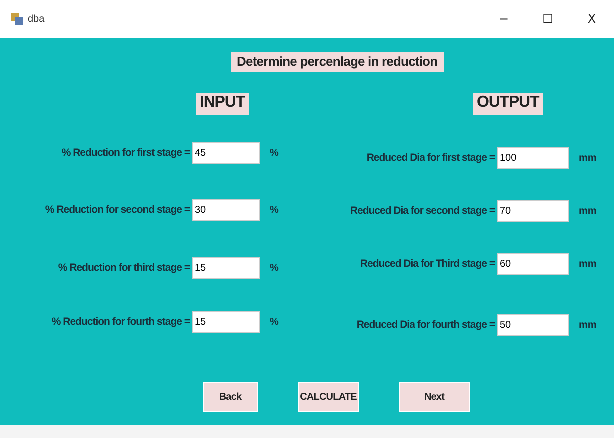  Describe the element at coordinates (533, 325) in the screenshot. I see `output-field: 50` at that location.